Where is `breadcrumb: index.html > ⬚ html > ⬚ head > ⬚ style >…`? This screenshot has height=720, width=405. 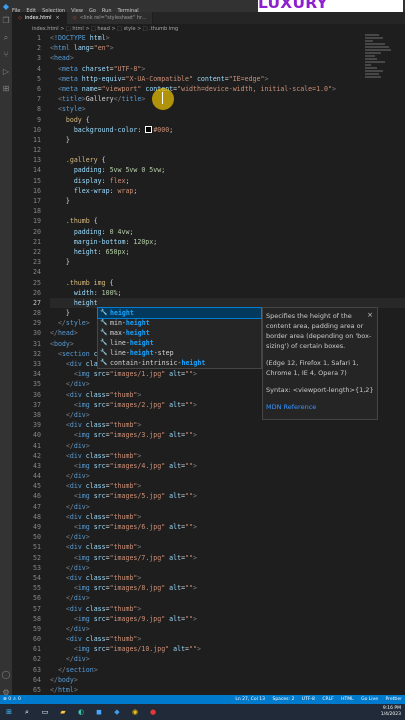 breadcrumb: index.html > ⬚ html > ⬚ head > ⬚ style >… is located at coordinates (208, 28).